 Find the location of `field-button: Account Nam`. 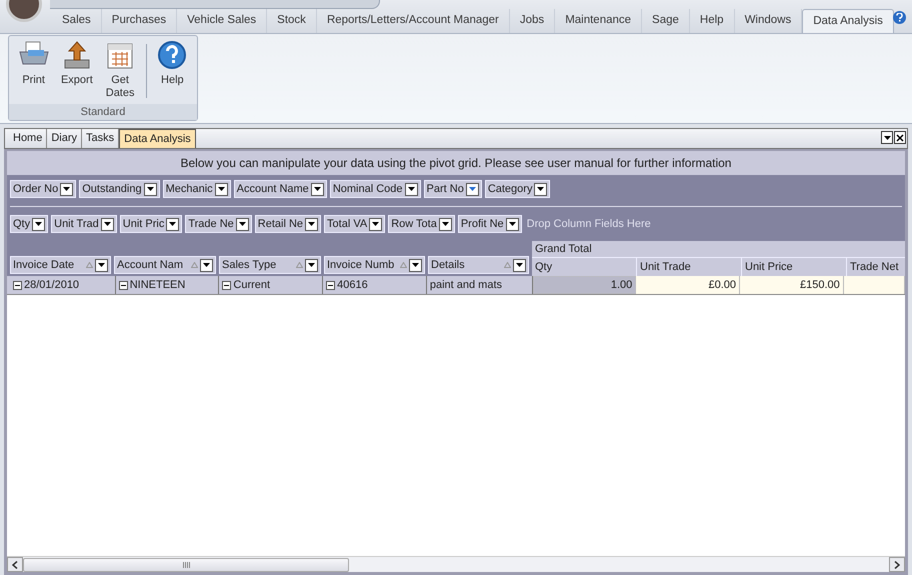

field-button: Account Nam is located at coordinates (165, 265).